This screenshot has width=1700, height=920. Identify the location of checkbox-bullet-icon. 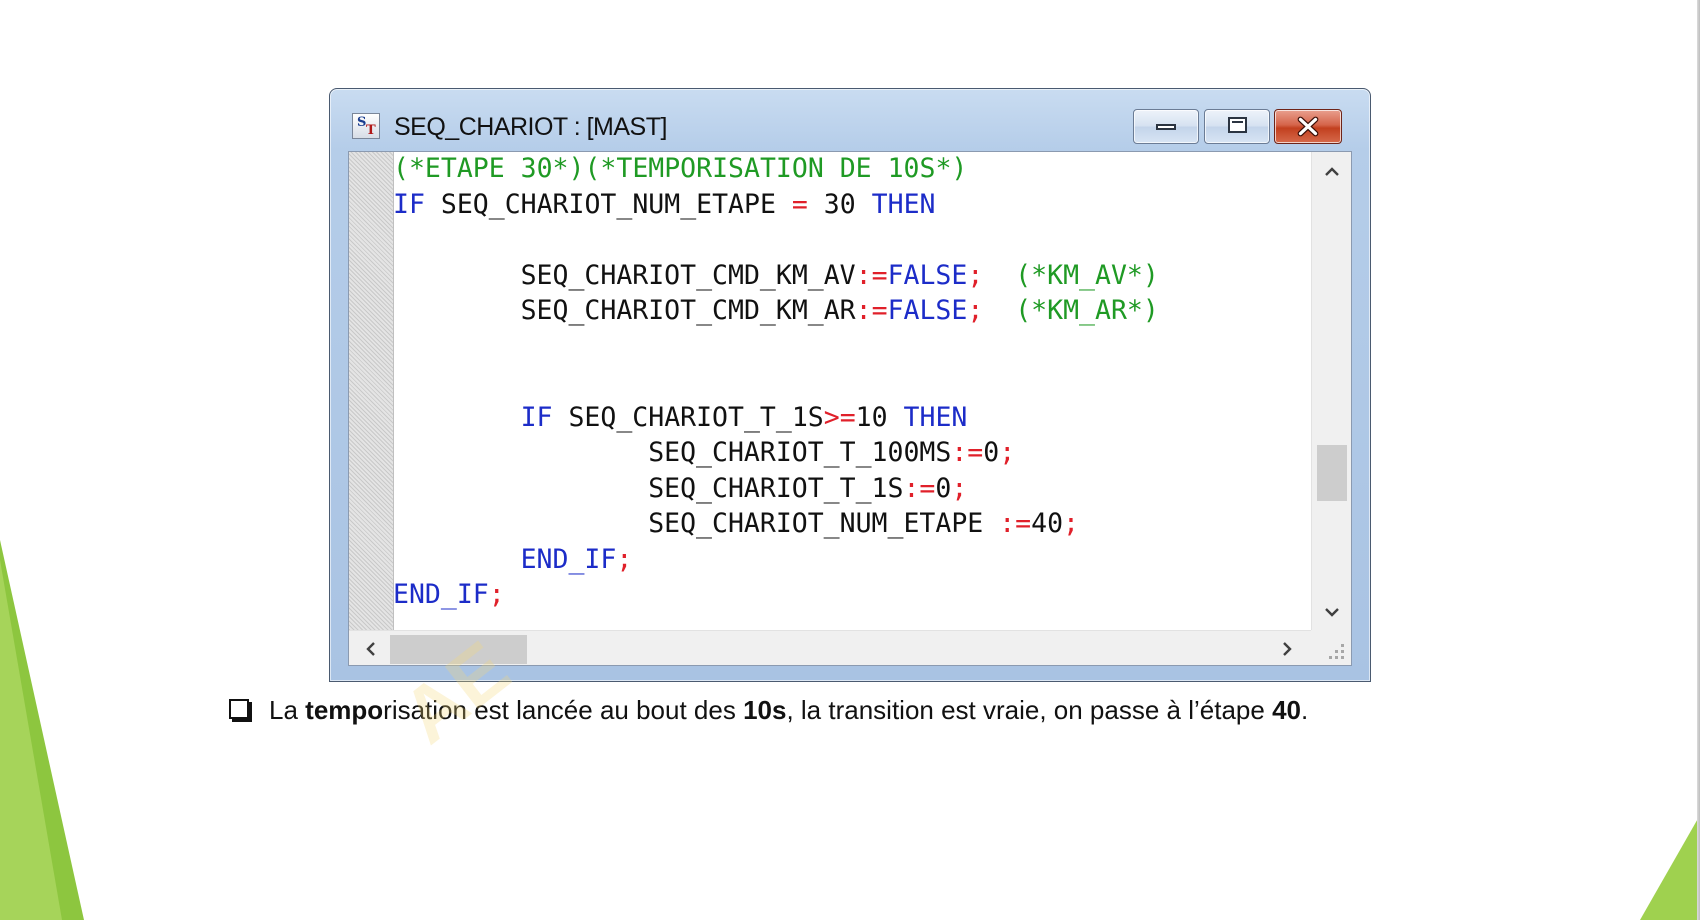
(239, 709).